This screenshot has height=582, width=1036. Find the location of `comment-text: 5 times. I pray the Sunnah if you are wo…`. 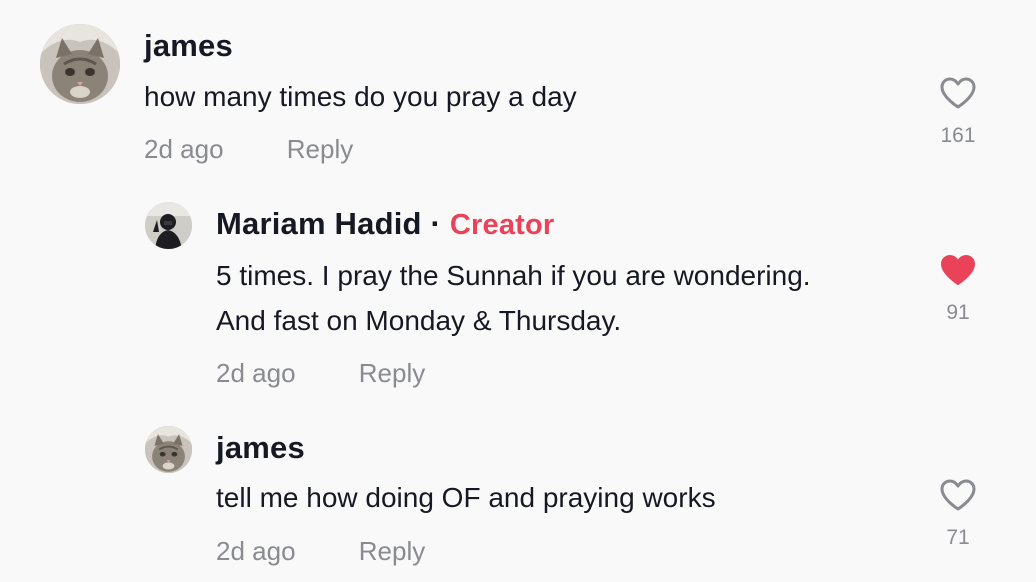

comment-text: 5 times. I pray the Sunnah if you are wo… is located at coordinates (513, 275).